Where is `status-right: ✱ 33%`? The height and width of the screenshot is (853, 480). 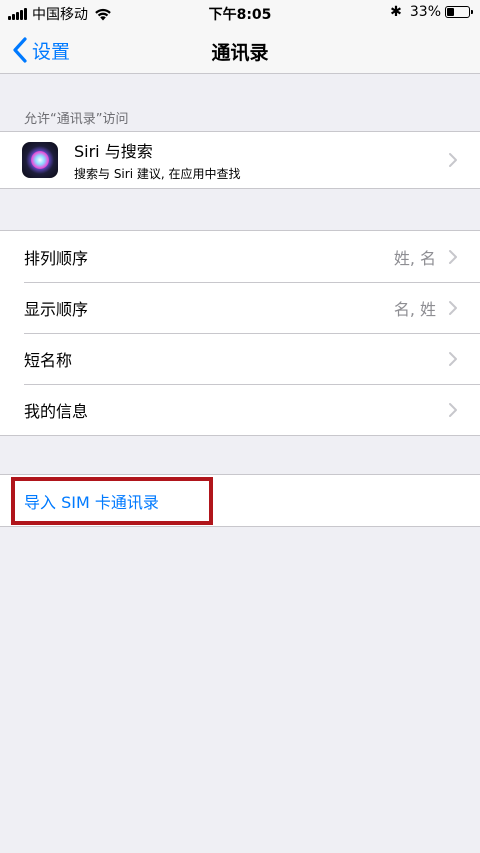 status-right: ✱ 33% is located at coordinates (431, 12).